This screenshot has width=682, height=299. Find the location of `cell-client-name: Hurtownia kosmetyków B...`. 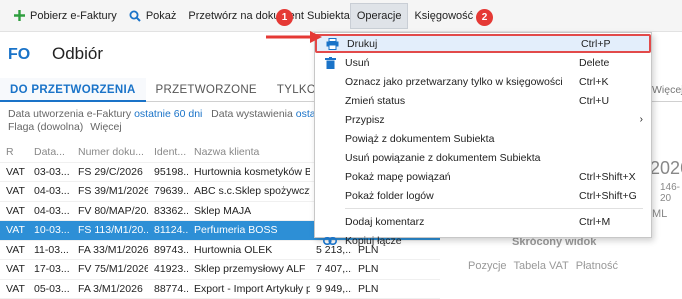

cell-client-name: Hurtownia kosmetyków B... is located at coordinates (249, 172).